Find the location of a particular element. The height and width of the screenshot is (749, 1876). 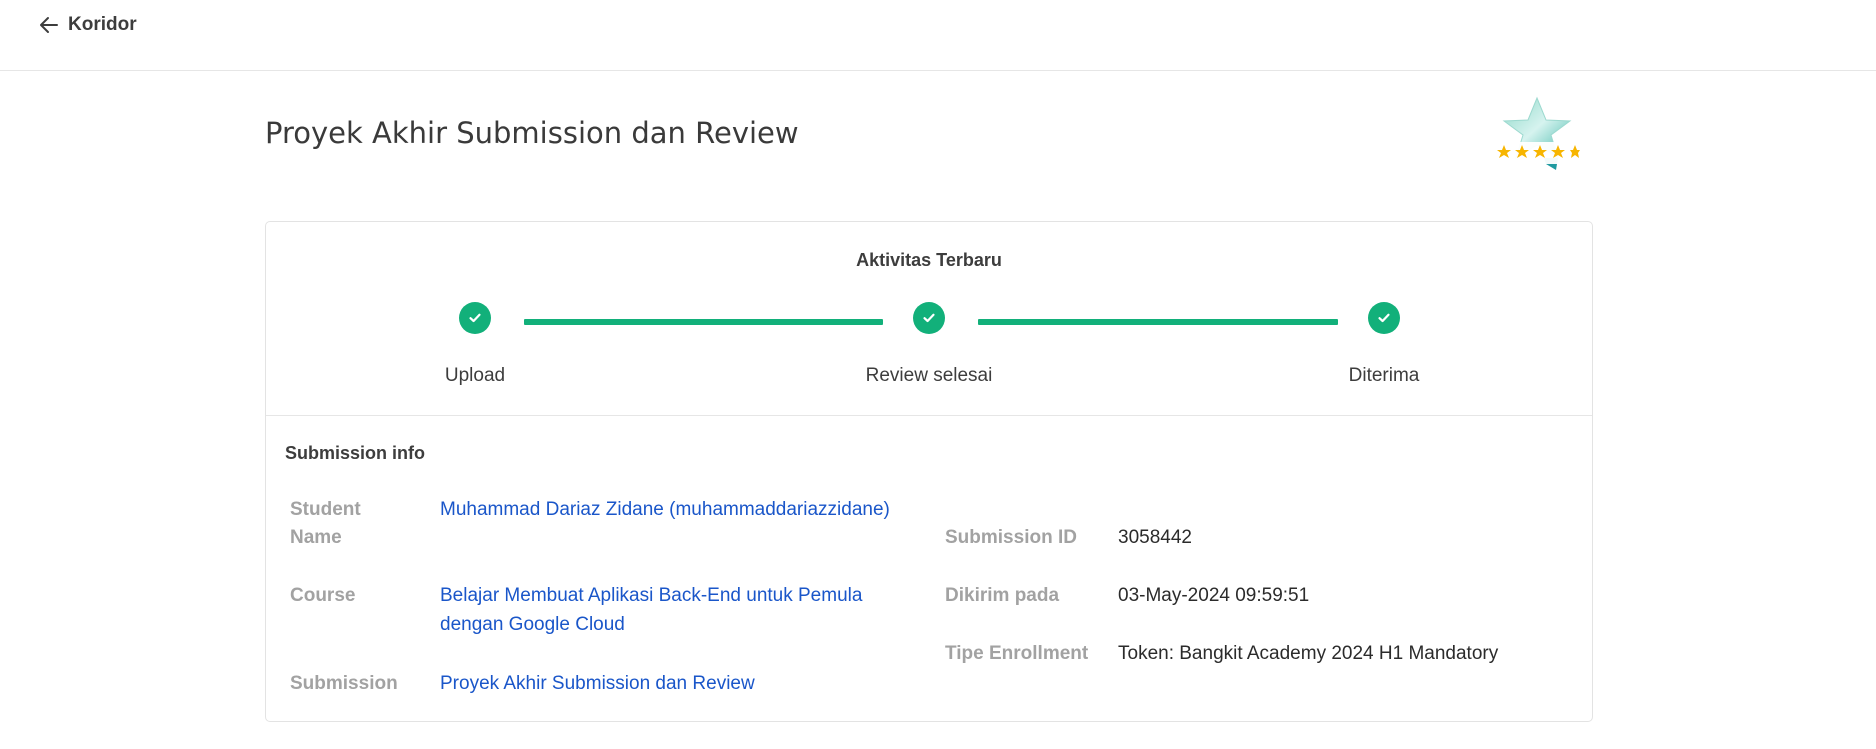

submission-info-title: Submission info is located at coordinates (355, 453).